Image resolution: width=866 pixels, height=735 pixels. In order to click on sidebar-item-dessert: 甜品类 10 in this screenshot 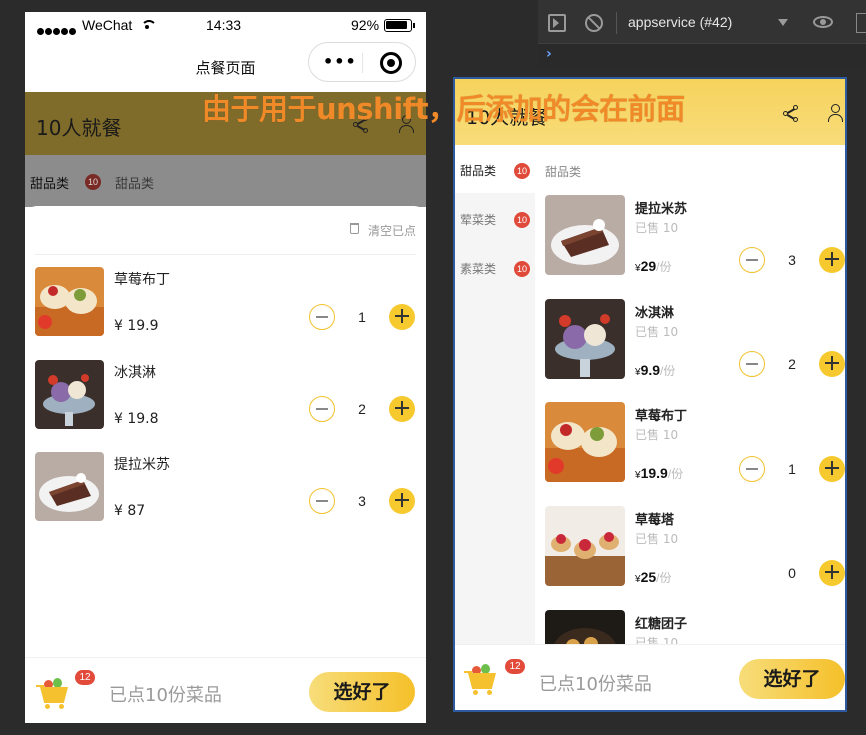, I will do `click(495, 169)`.